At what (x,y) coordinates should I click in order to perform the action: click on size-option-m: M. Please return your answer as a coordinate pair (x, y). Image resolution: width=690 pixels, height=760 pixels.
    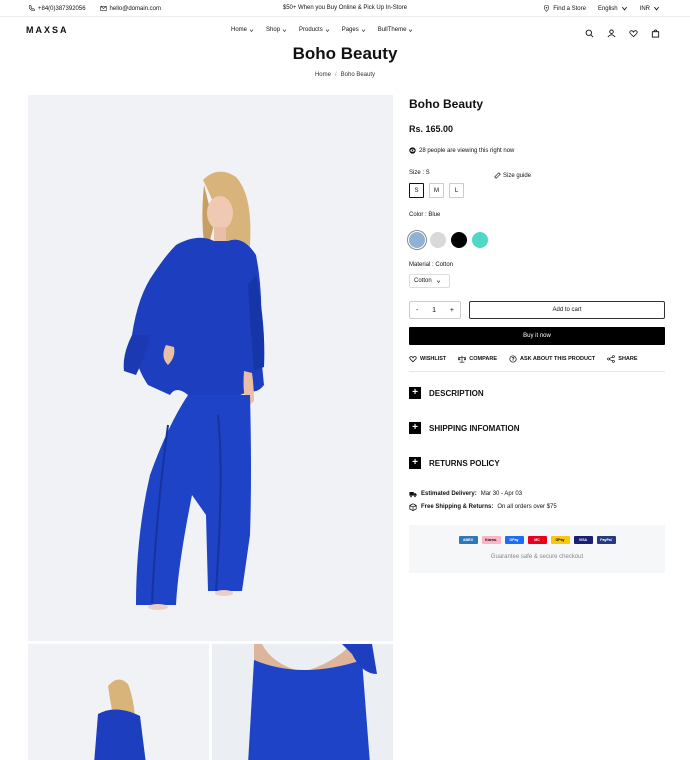
    Looking at the image, I should click on (436, 190).